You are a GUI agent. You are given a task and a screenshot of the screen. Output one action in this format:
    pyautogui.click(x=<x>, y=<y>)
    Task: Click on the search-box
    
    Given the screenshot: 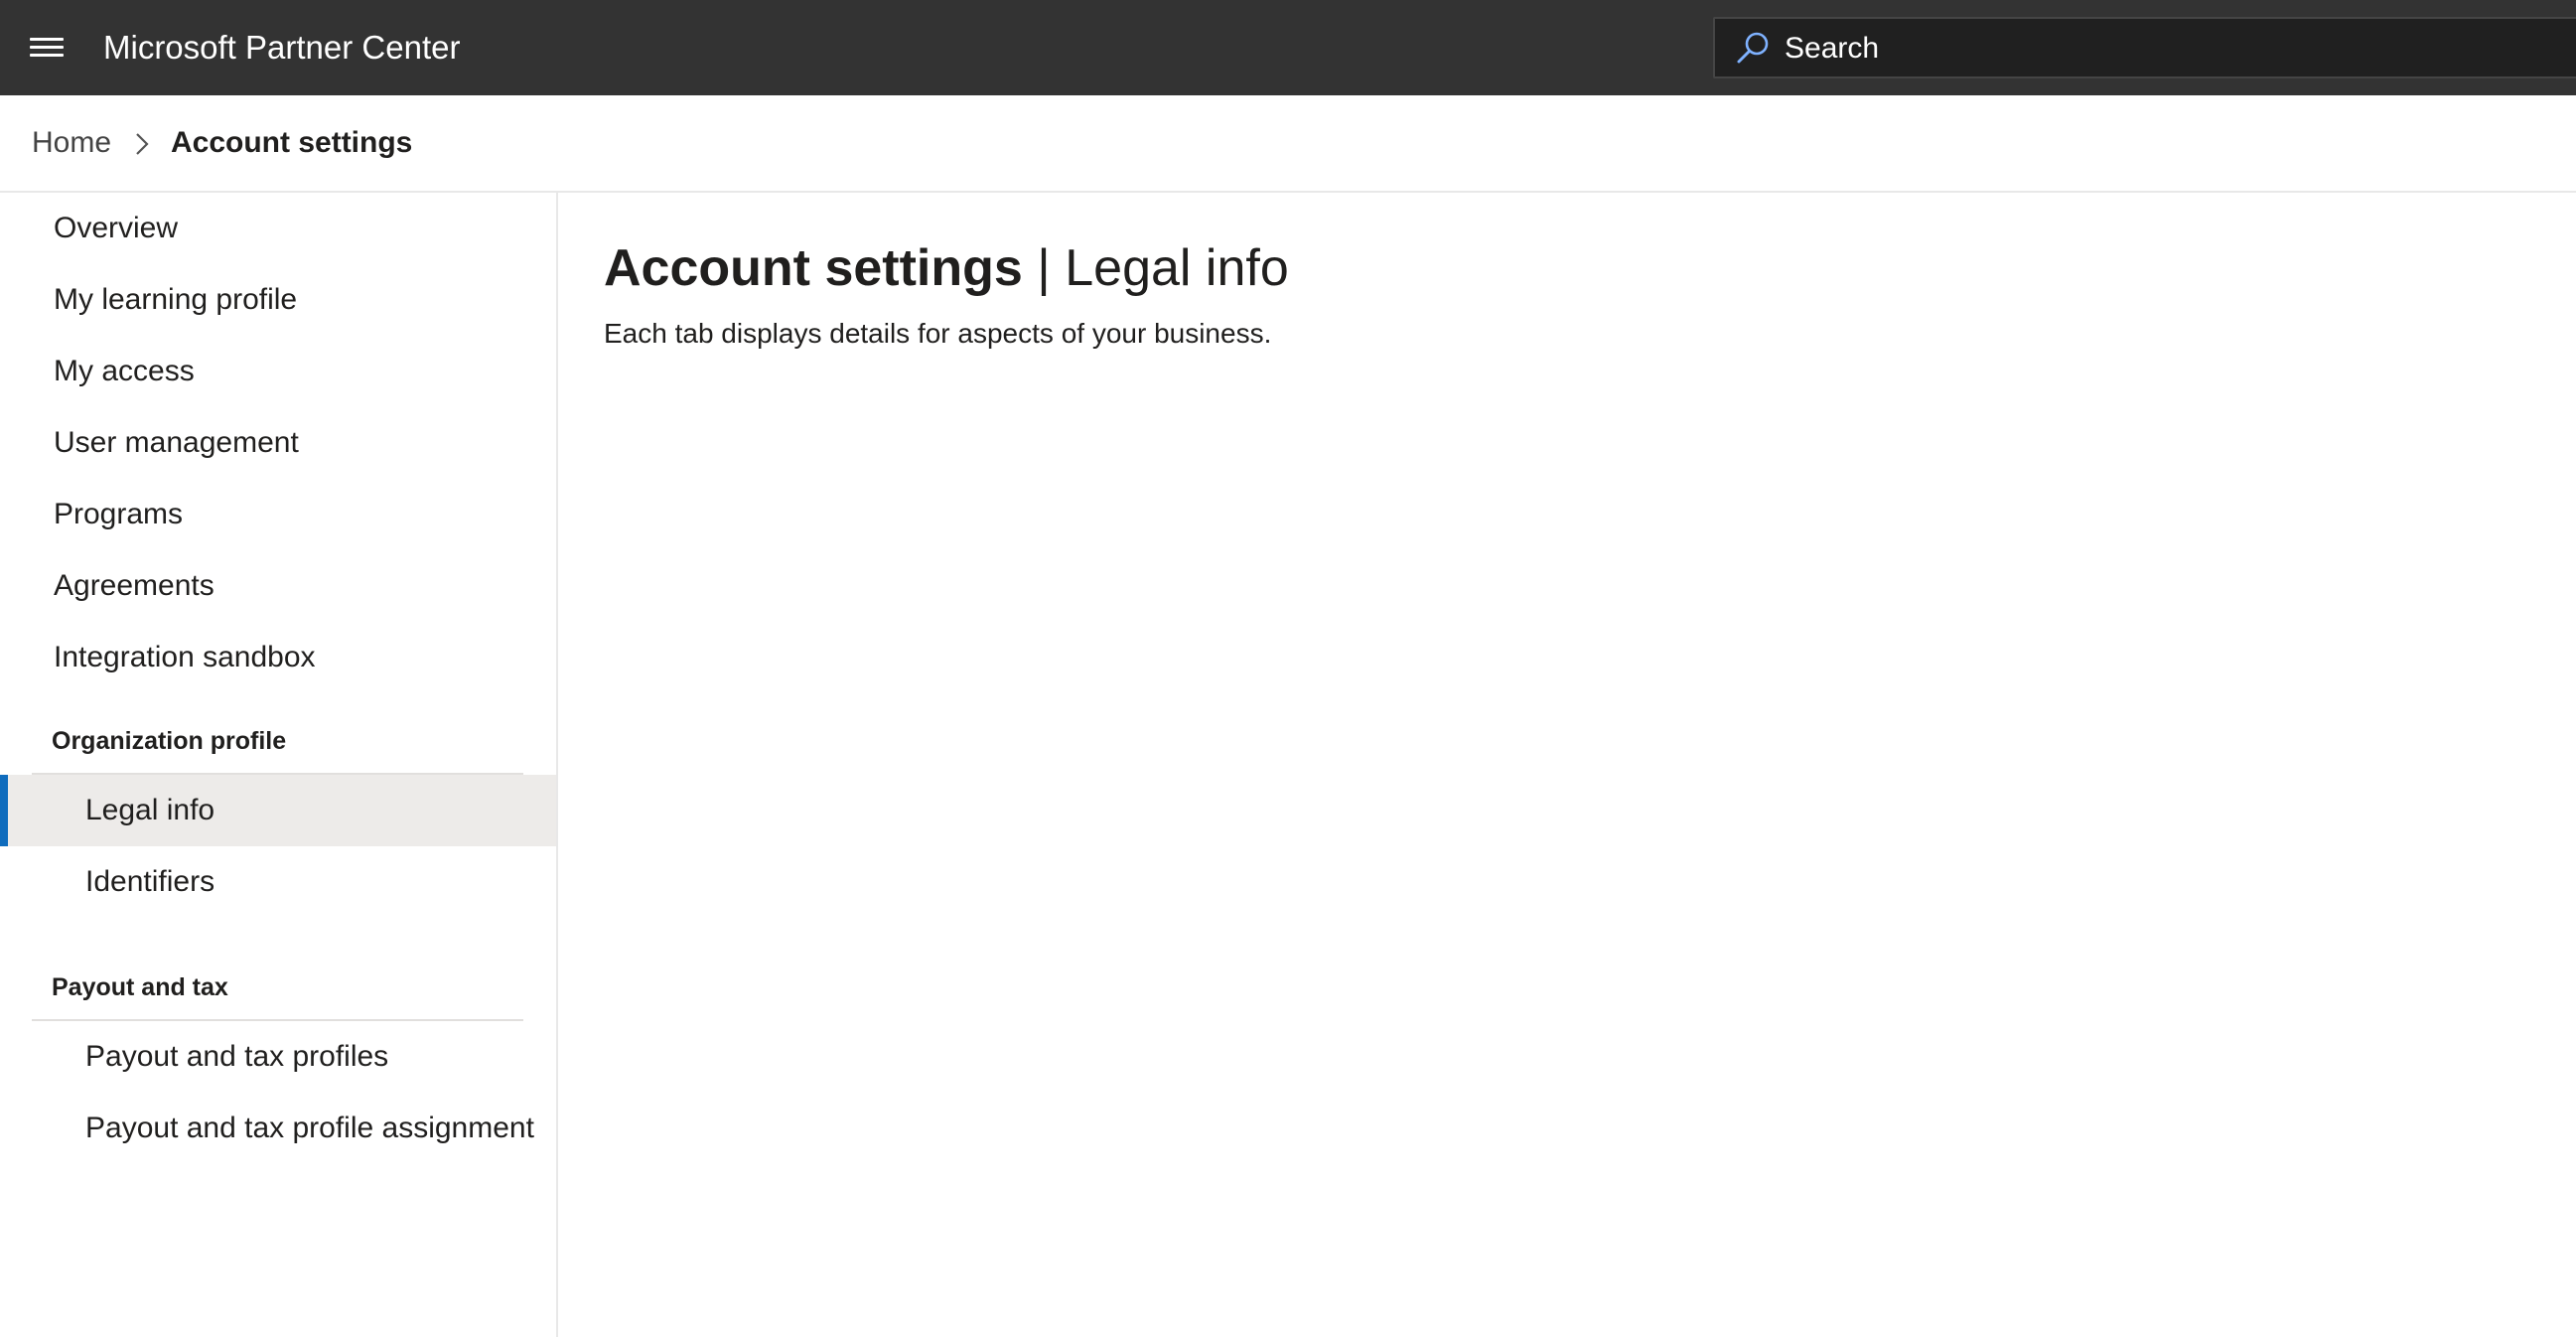 What is the action you would take?
    pyautogui.click(x=2145, y=47)
    